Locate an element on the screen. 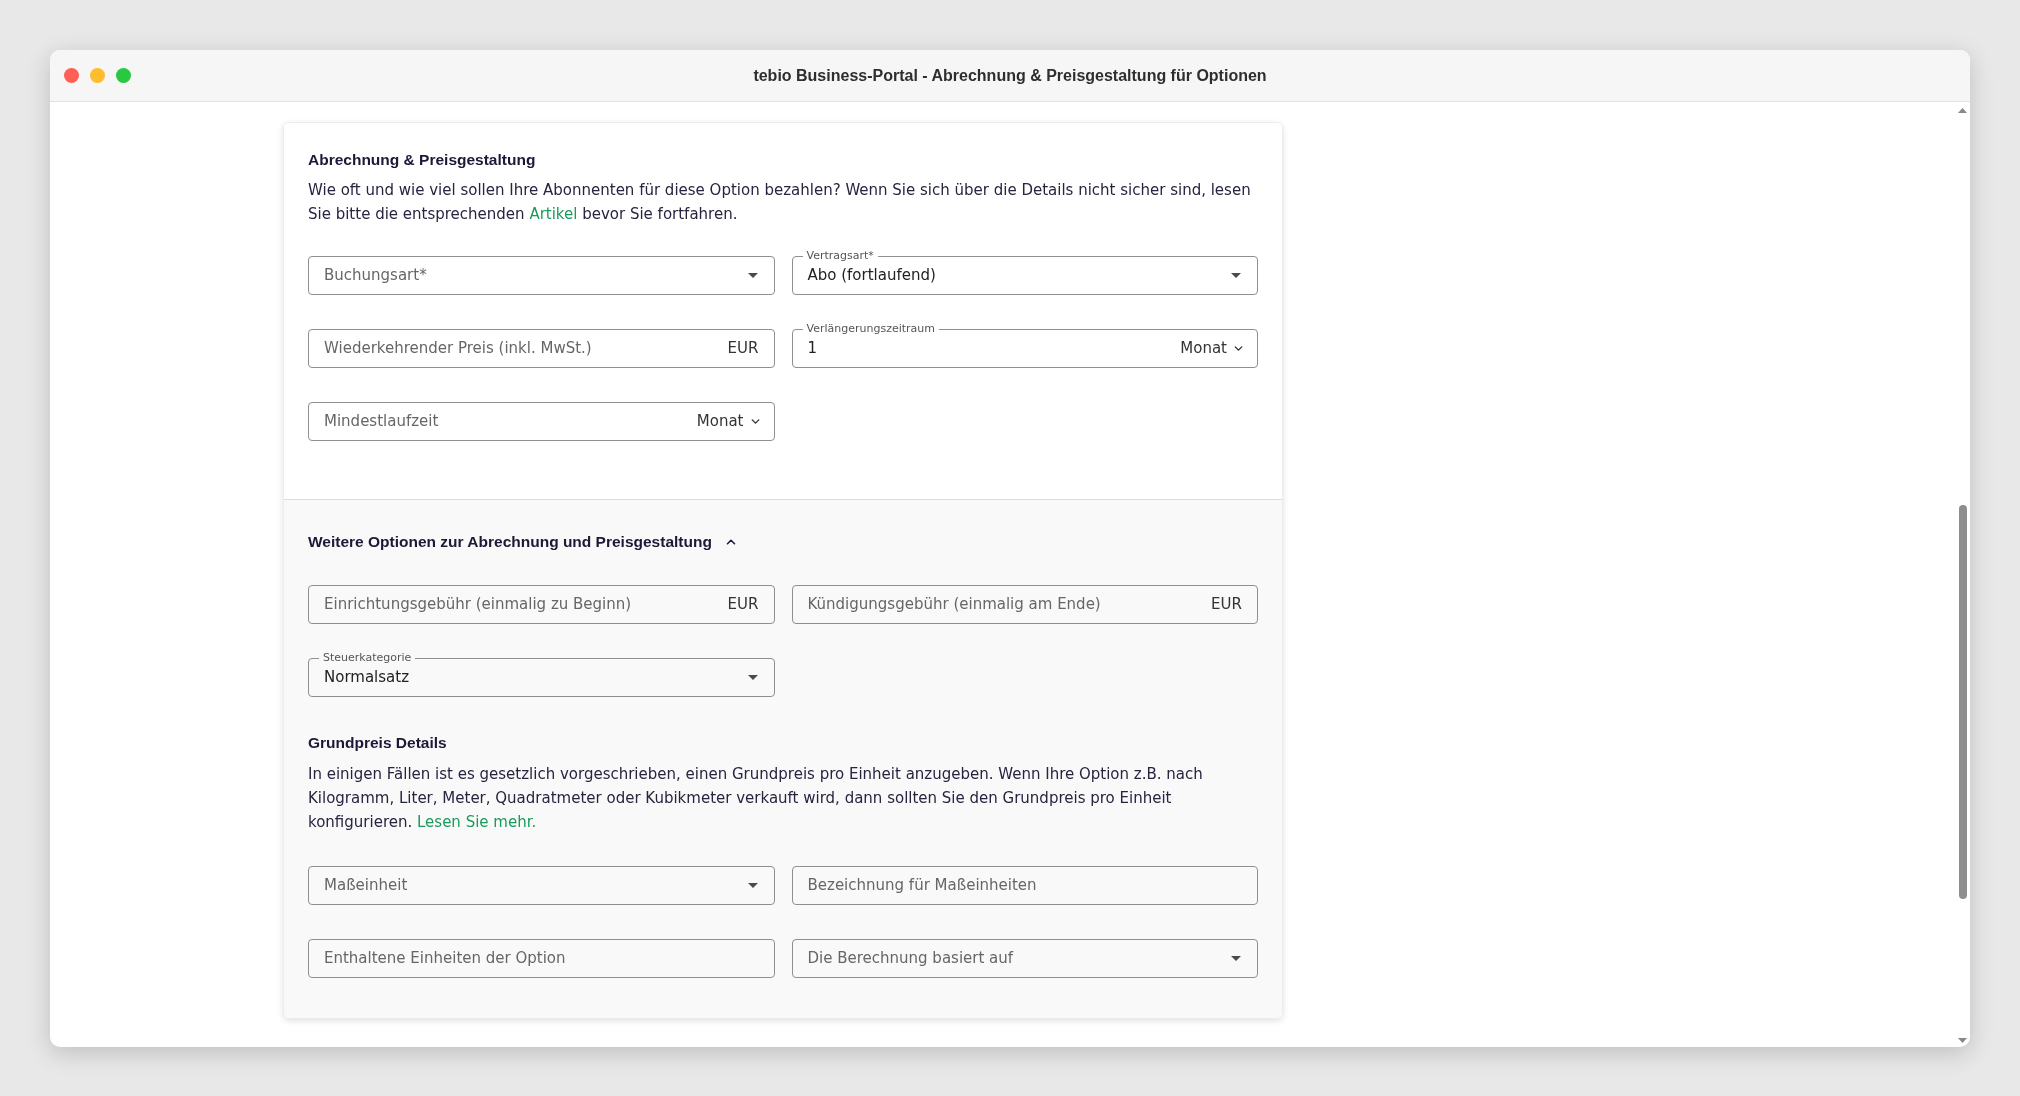 This screenshot has width=2020, height=1096. maximize-button is located at coordinates (123, 75).